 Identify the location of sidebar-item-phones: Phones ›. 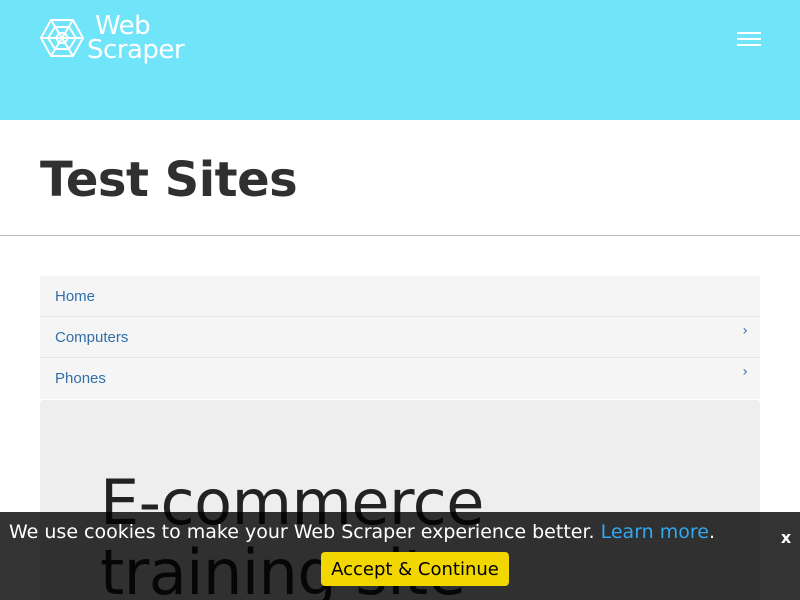
(400, 378).